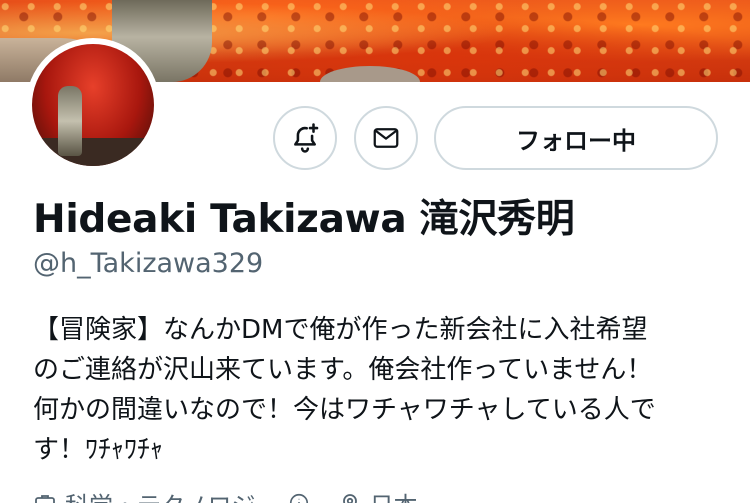 The width and height of the screenshot is (750, 503). I want to click on avatar-image, so click(93, 105).